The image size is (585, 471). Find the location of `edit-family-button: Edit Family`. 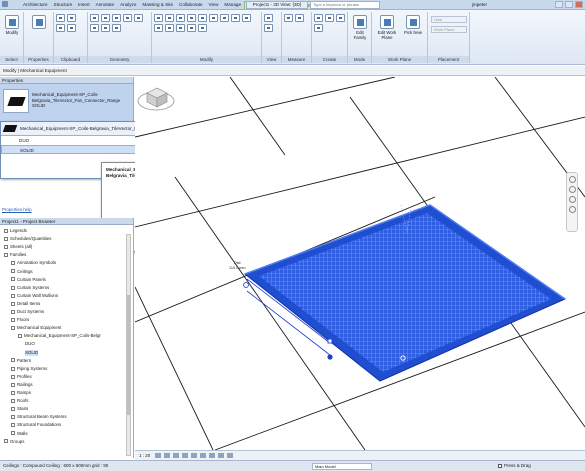

edit-family-button: Edit Family is located at coordinates (360, 27).